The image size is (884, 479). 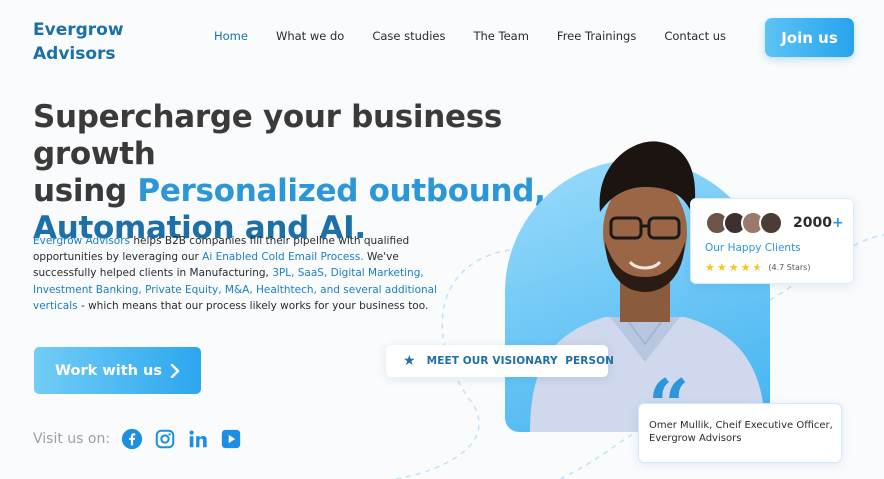 What do you see at coordinates (812, 223) in the screenshot?
I see `clients-count-number: 2000` at bounding box center [812, 223].